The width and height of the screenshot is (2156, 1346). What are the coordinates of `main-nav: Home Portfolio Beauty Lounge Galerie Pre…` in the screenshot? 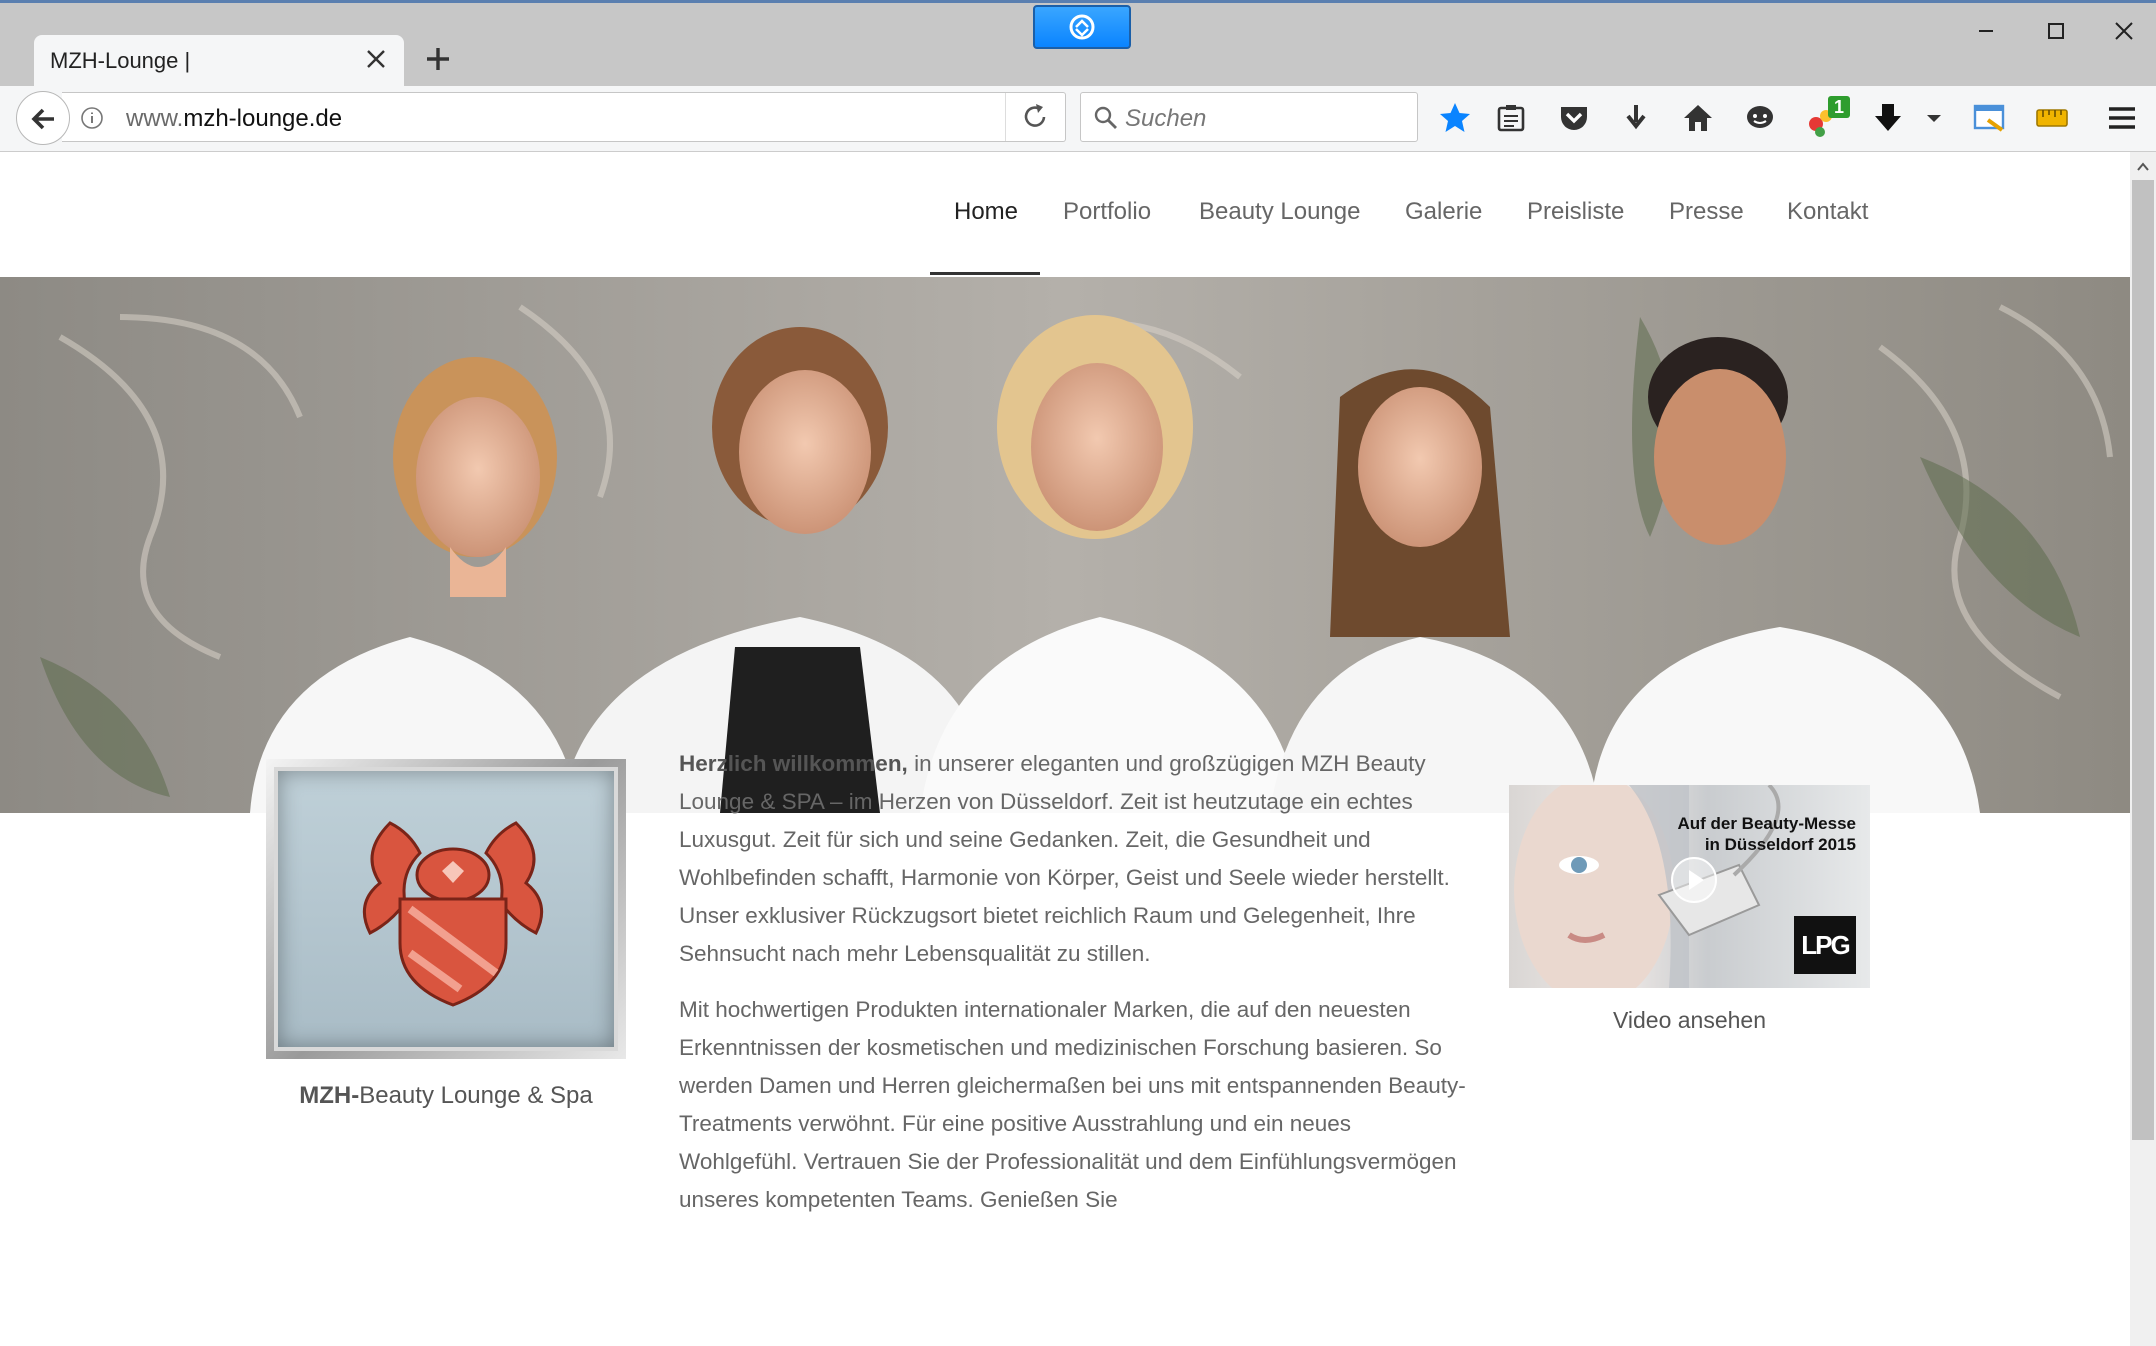 It's located at (1065, 214).